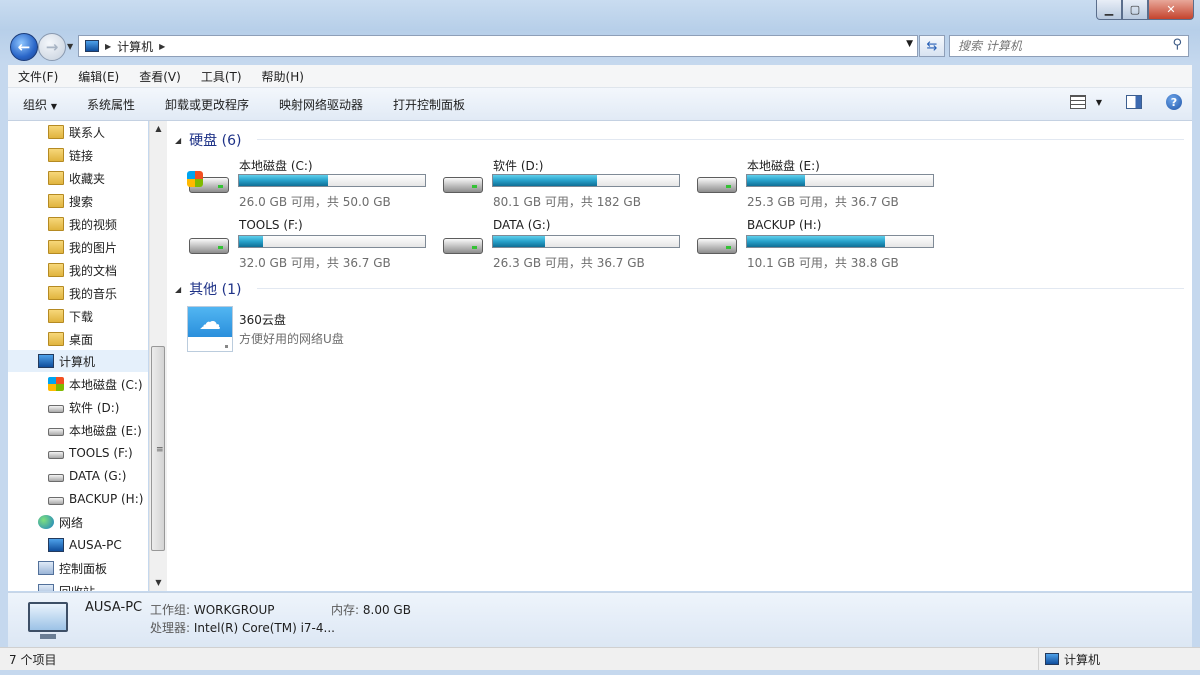 The height and width of the screenshot is (675, 1200). What do you see at coordinates (262, 319) in the screenshot?
I see `cloud-drive-name: 360云盘` at bounding box center [262, 319].